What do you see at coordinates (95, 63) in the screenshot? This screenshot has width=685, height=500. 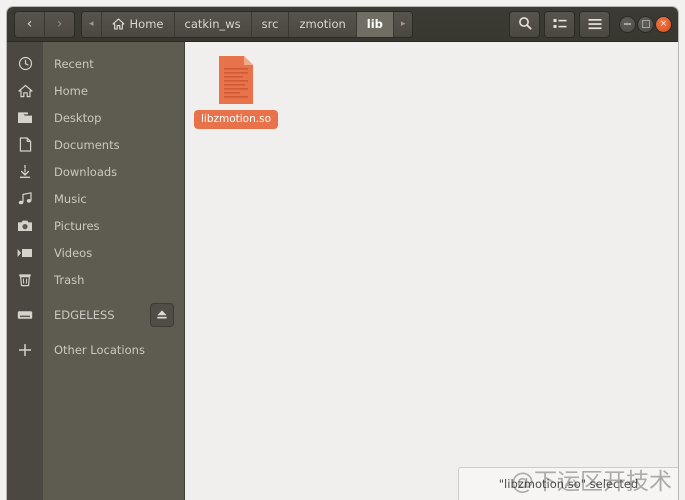 I see `sidebar-item-recent: Recent` at bounding box center [95, 63].